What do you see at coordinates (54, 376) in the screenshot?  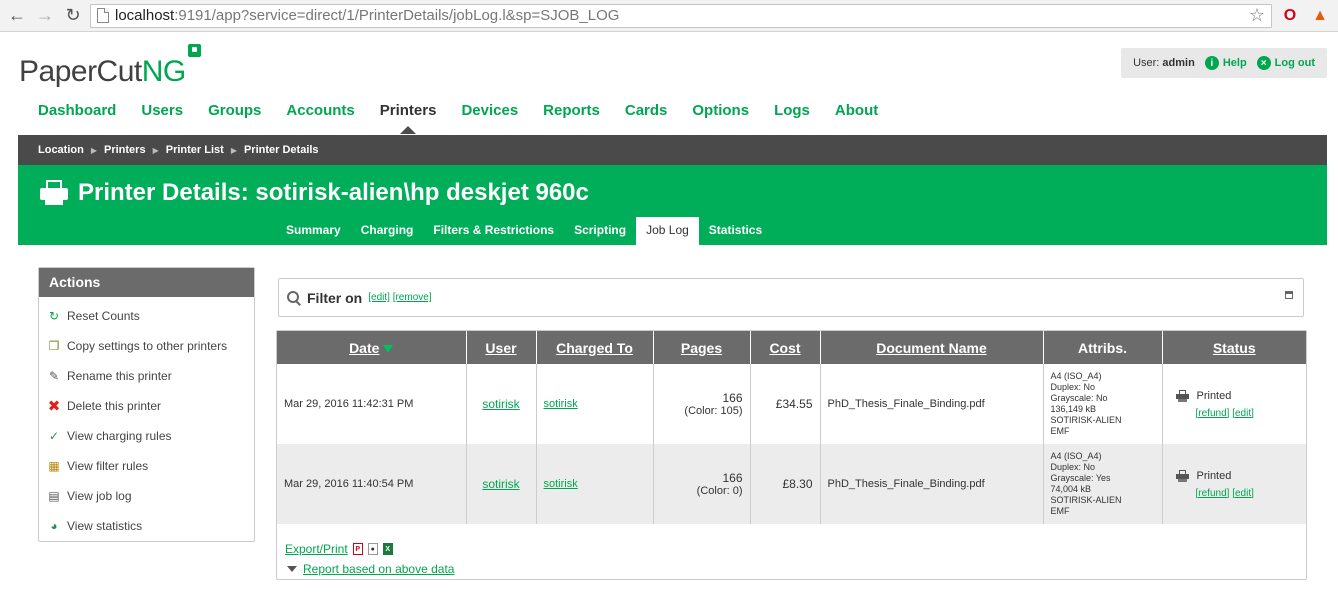 I see `pencil-icon: ✎` at bounding box center [54, 376].